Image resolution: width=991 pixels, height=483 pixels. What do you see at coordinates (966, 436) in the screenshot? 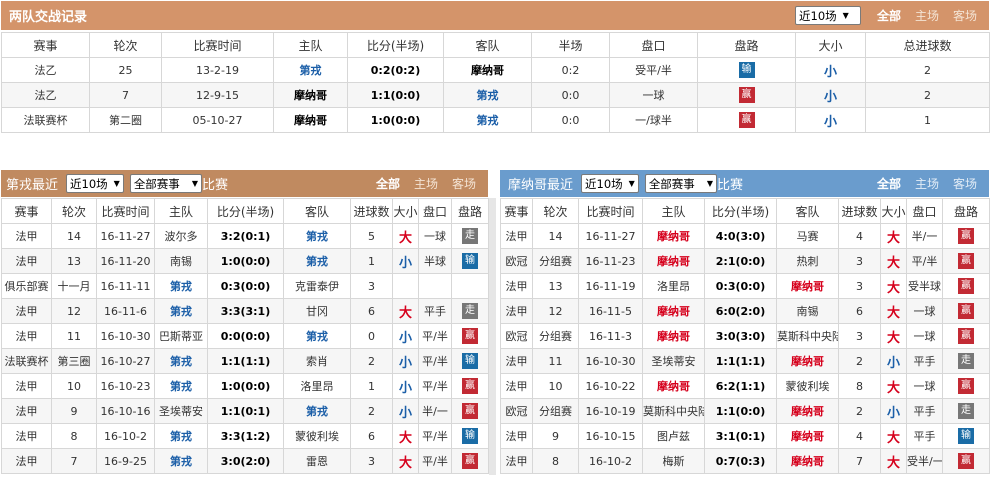
I see `result-tag: 输` at bounding box center [966, 436].